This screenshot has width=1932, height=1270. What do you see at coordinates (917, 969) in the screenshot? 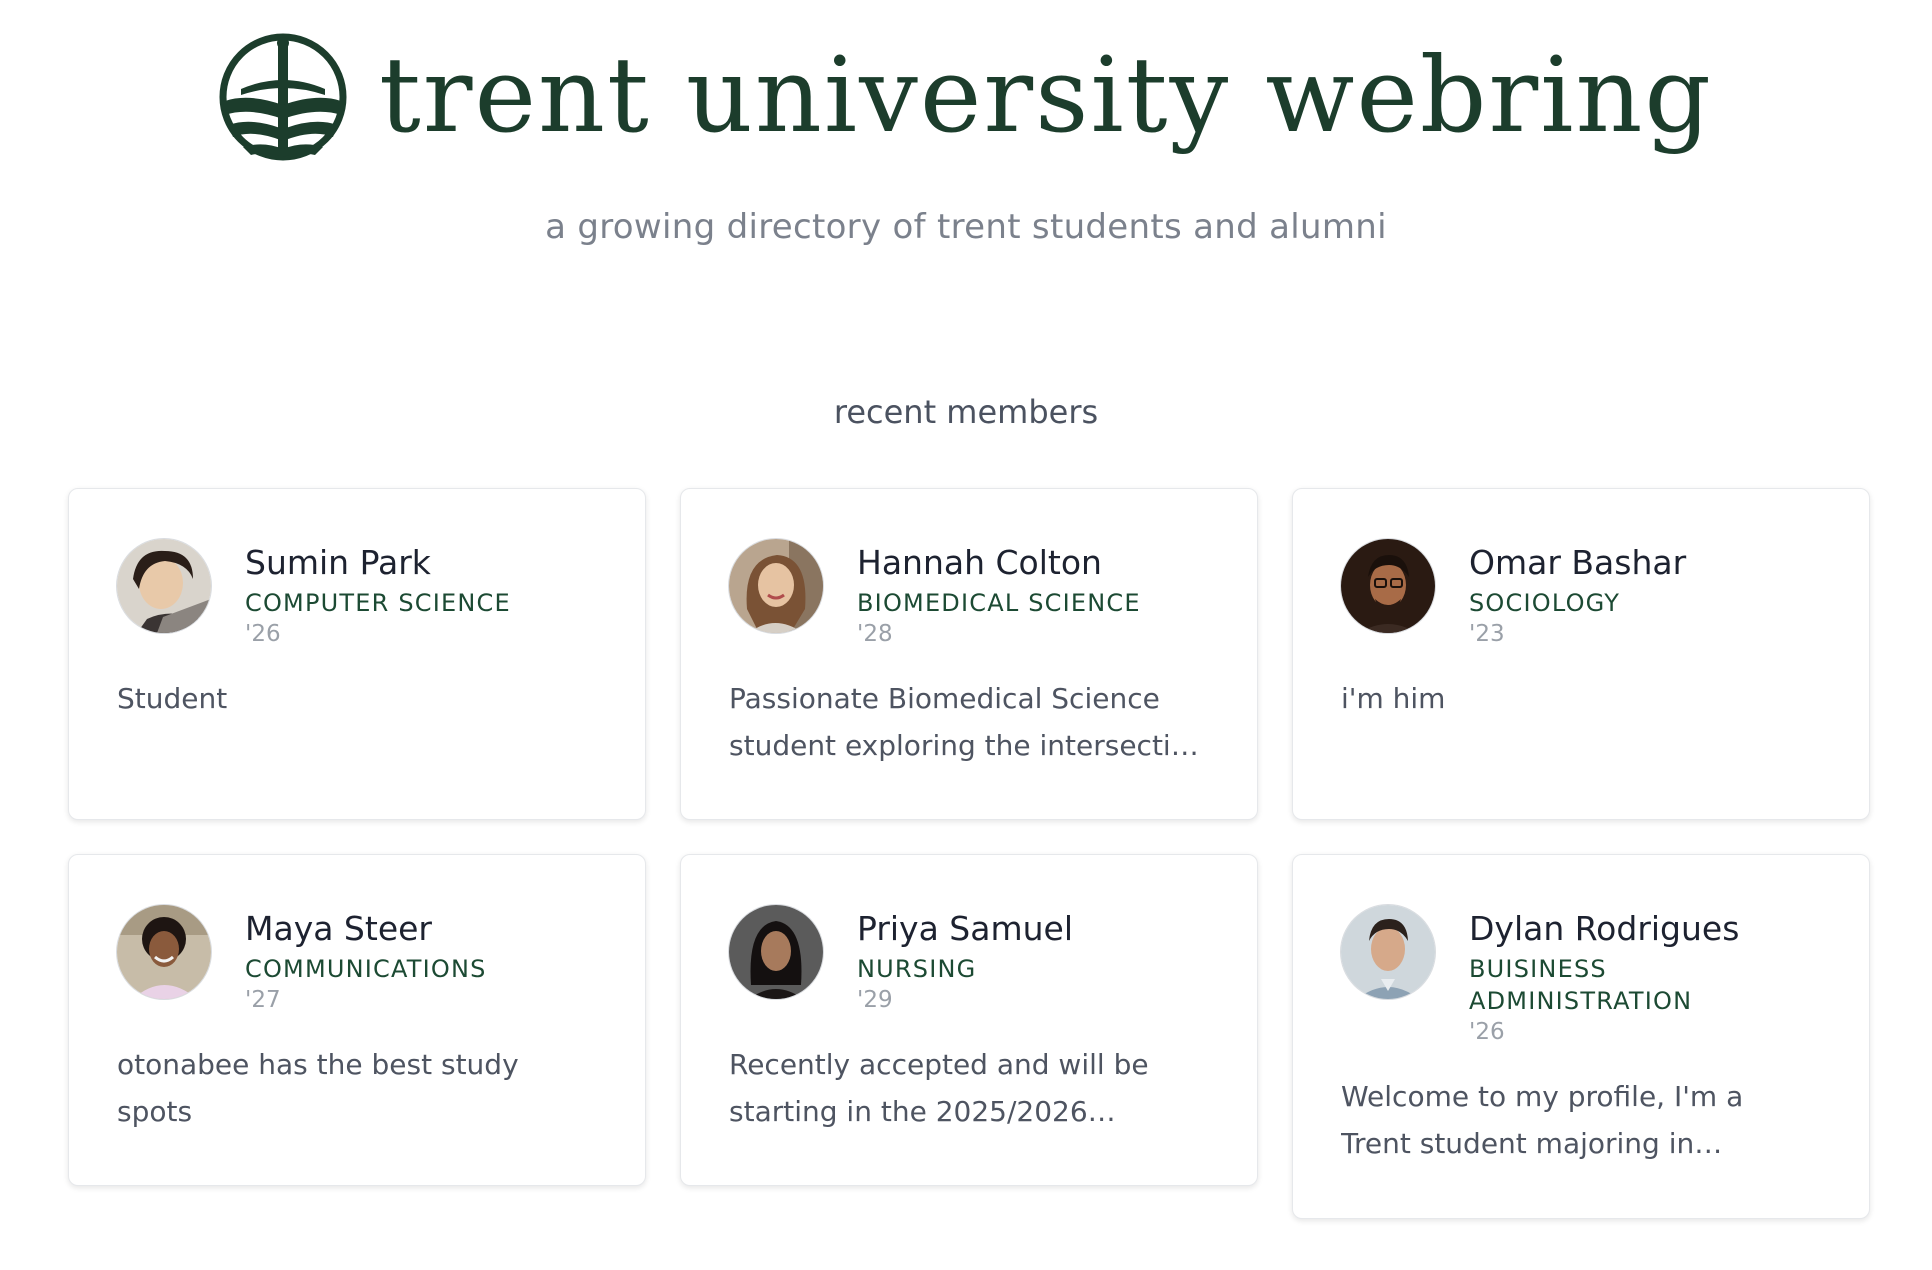
I see `member-major: NURSING` at bounding box center [917, 969].